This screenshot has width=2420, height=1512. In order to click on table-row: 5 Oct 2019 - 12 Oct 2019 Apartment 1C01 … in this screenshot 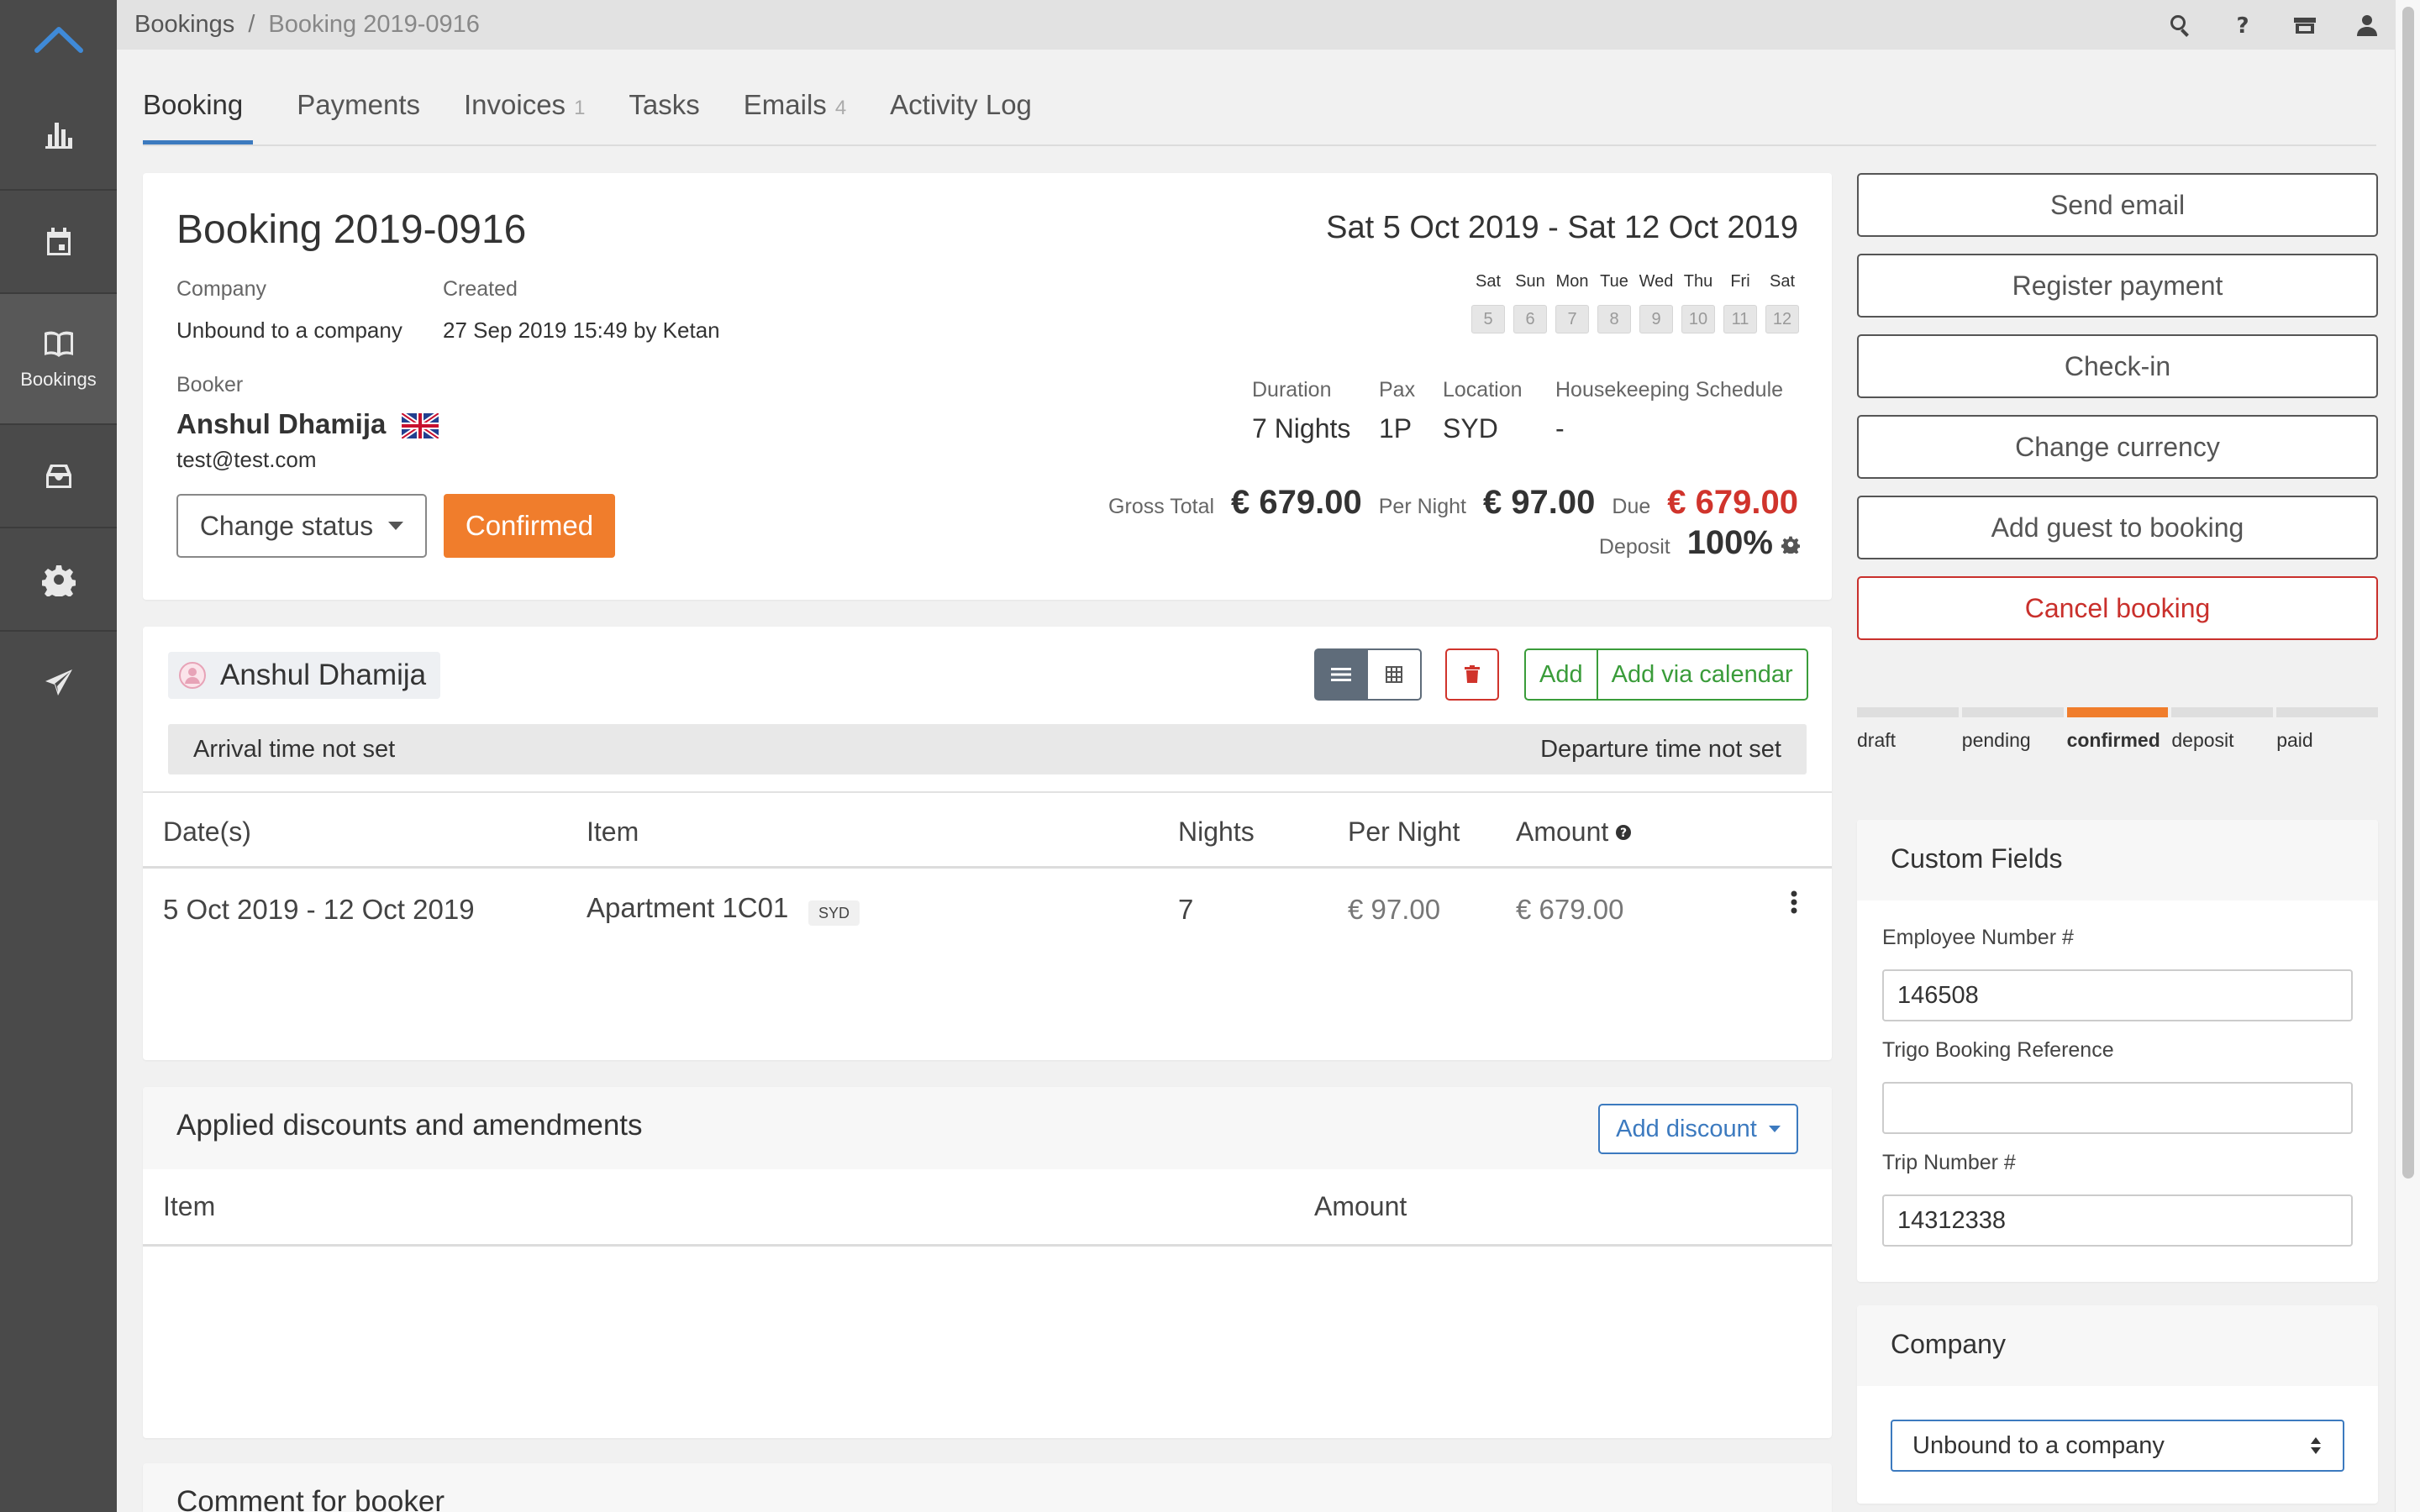, I will do `click(988, 911)`.